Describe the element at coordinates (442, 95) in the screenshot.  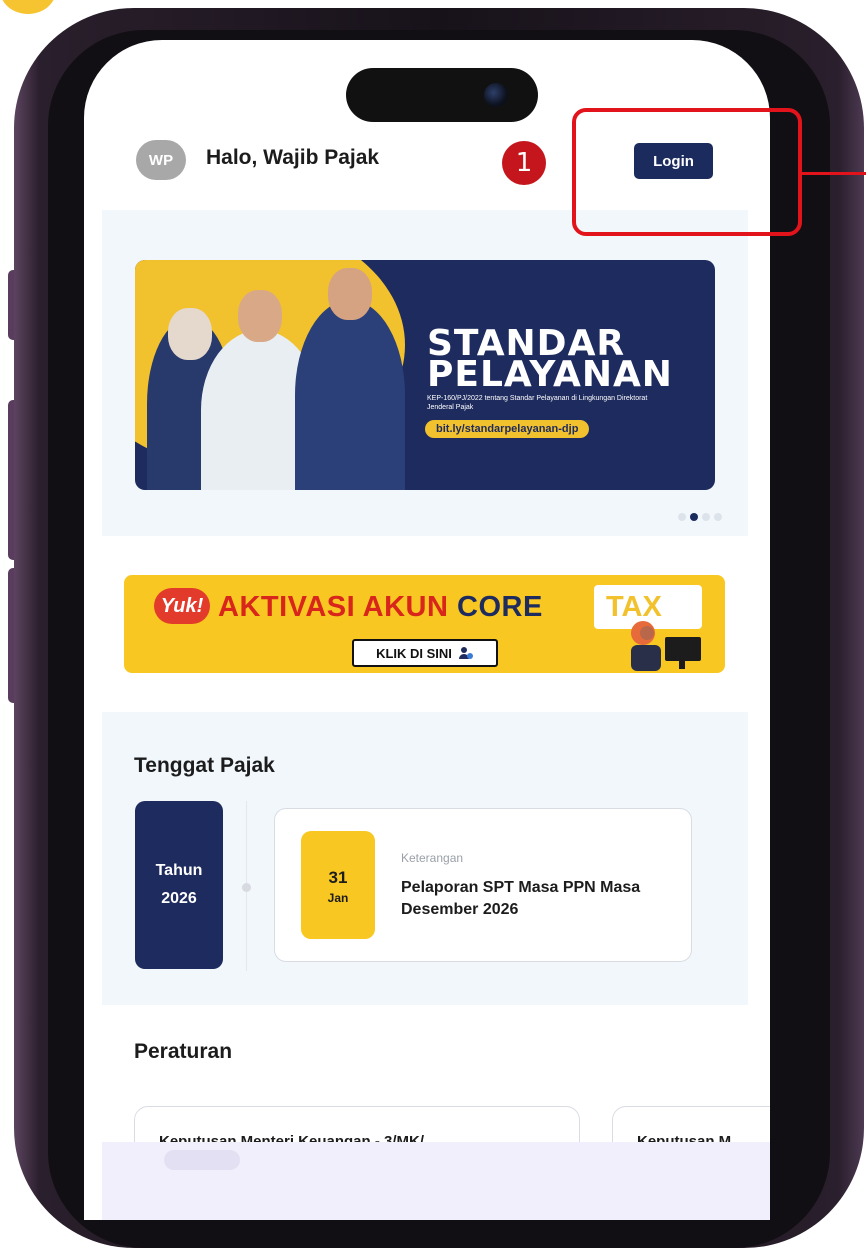
I see `dynamic-island` at that location.